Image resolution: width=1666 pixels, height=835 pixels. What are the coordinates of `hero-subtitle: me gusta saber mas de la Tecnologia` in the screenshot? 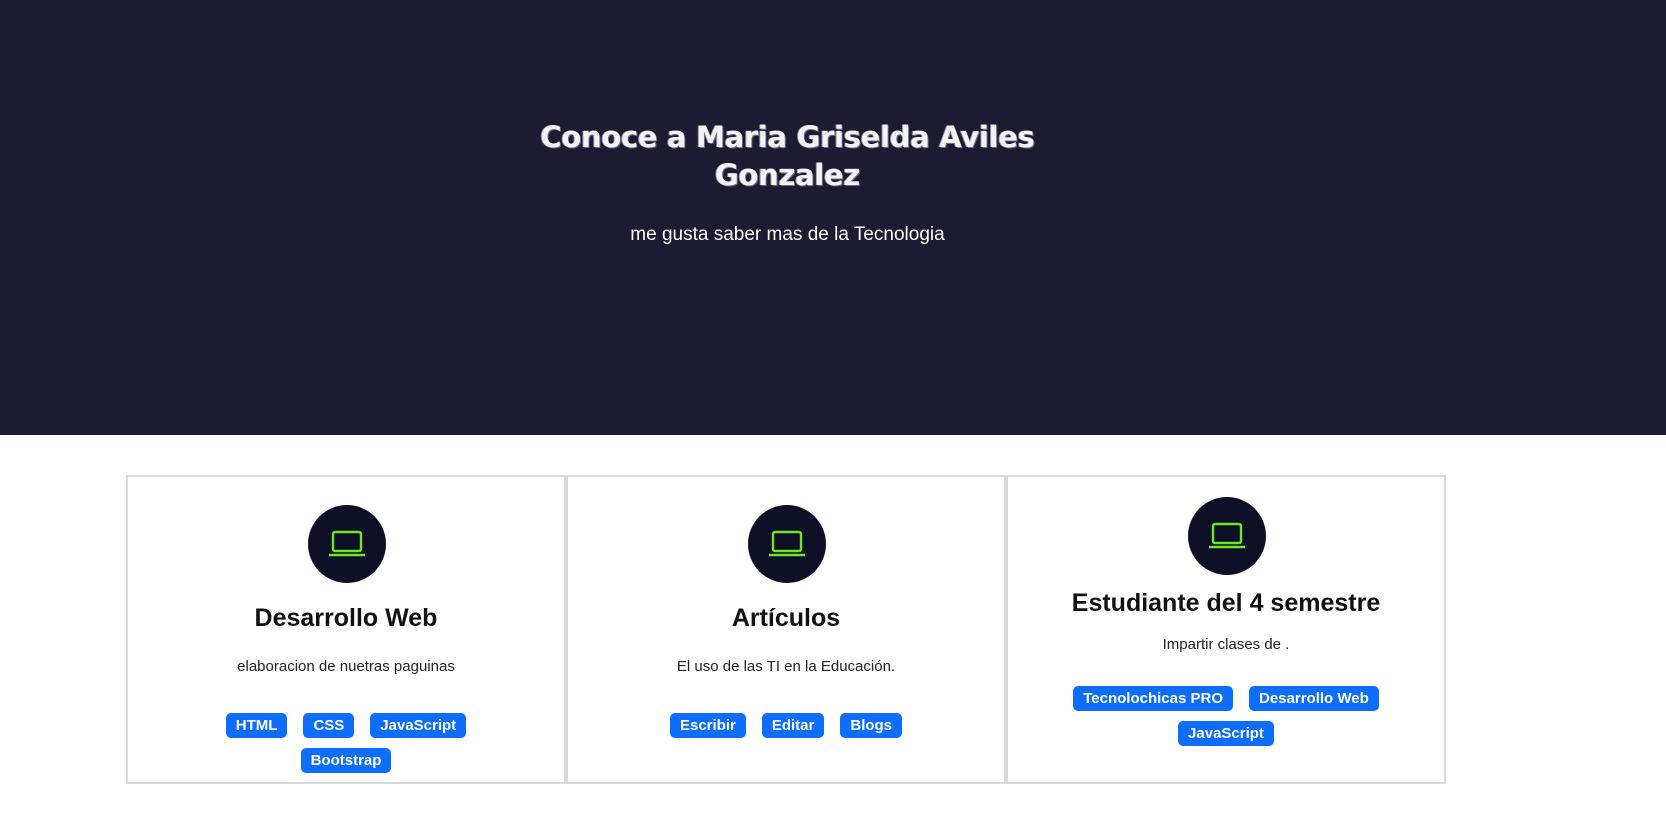 It's located at (787, 234).